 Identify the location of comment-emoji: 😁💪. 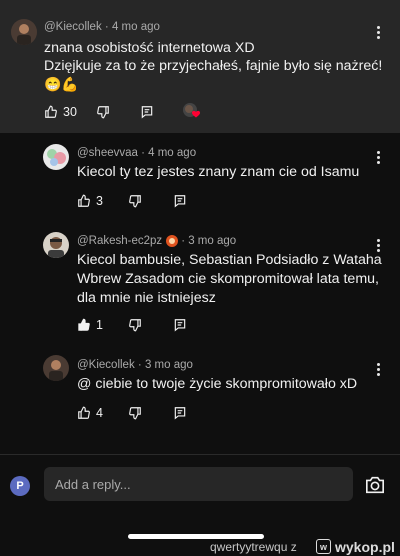
(61, 84).